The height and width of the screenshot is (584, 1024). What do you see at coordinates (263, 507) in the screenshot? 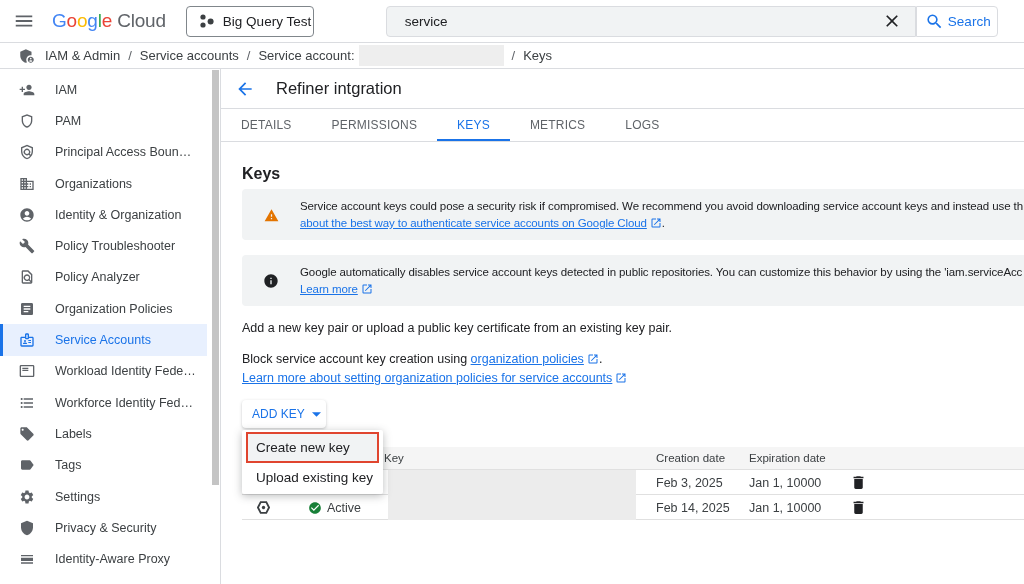
I see `hexagon-icon` at bounding box center [263, 507].